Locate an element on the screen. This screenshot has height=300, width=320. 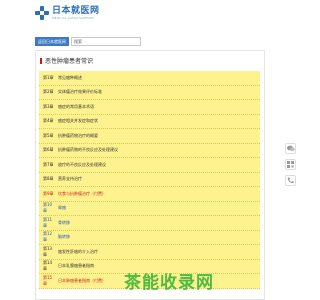
chapter-number: 第15章 is located at coordinates (48, 280).